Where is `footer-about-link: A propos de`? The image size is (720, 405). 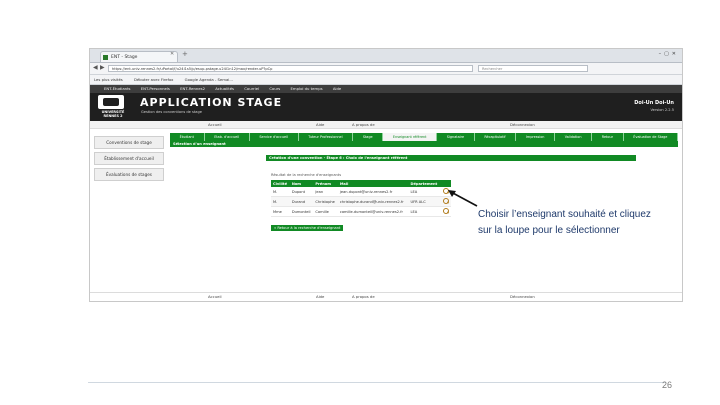
footer-about-link: A propos de is located at coordinates (363, 296).